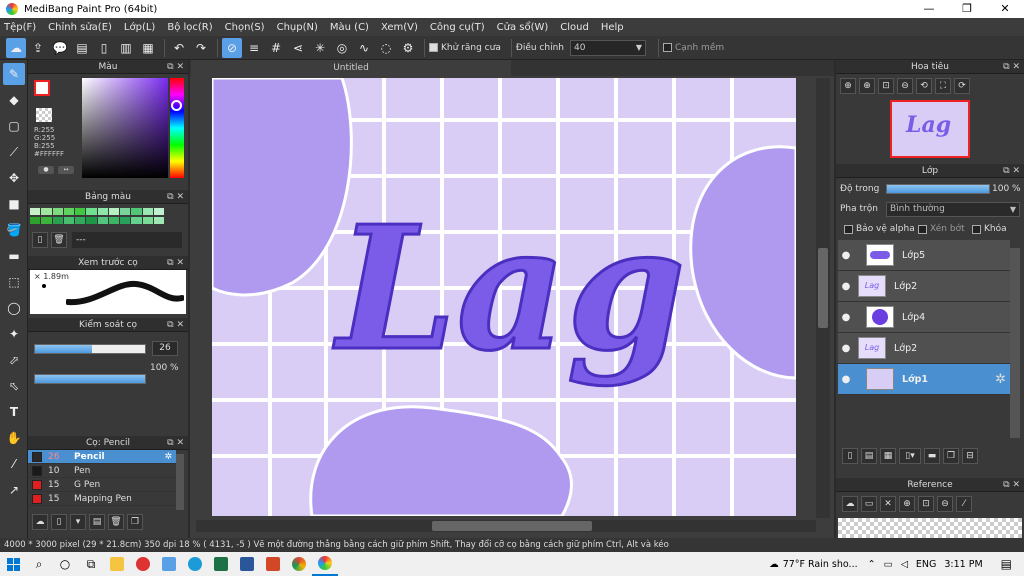 This screenshot has width=1024, height=576. I want to click on notification-icon: ▤, so click(1006, 564).